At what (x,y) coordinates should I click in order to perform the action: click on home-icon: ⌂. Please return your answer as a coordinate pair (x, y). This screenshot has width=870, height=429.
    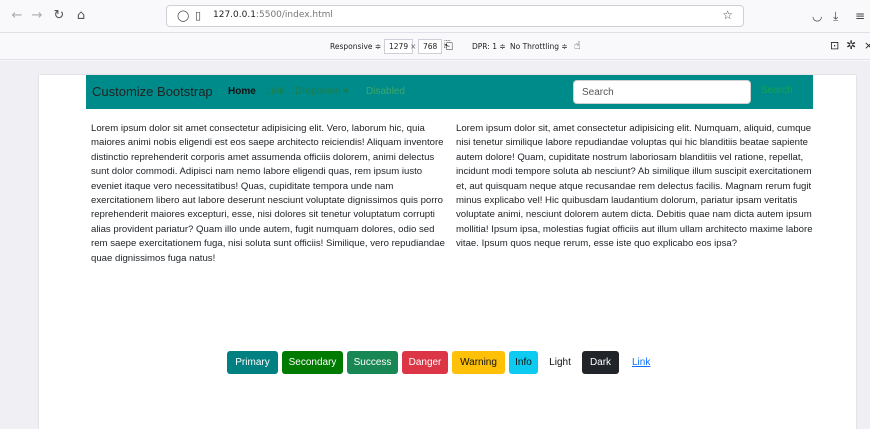
    Looking at the image, I should click on (81, 16).